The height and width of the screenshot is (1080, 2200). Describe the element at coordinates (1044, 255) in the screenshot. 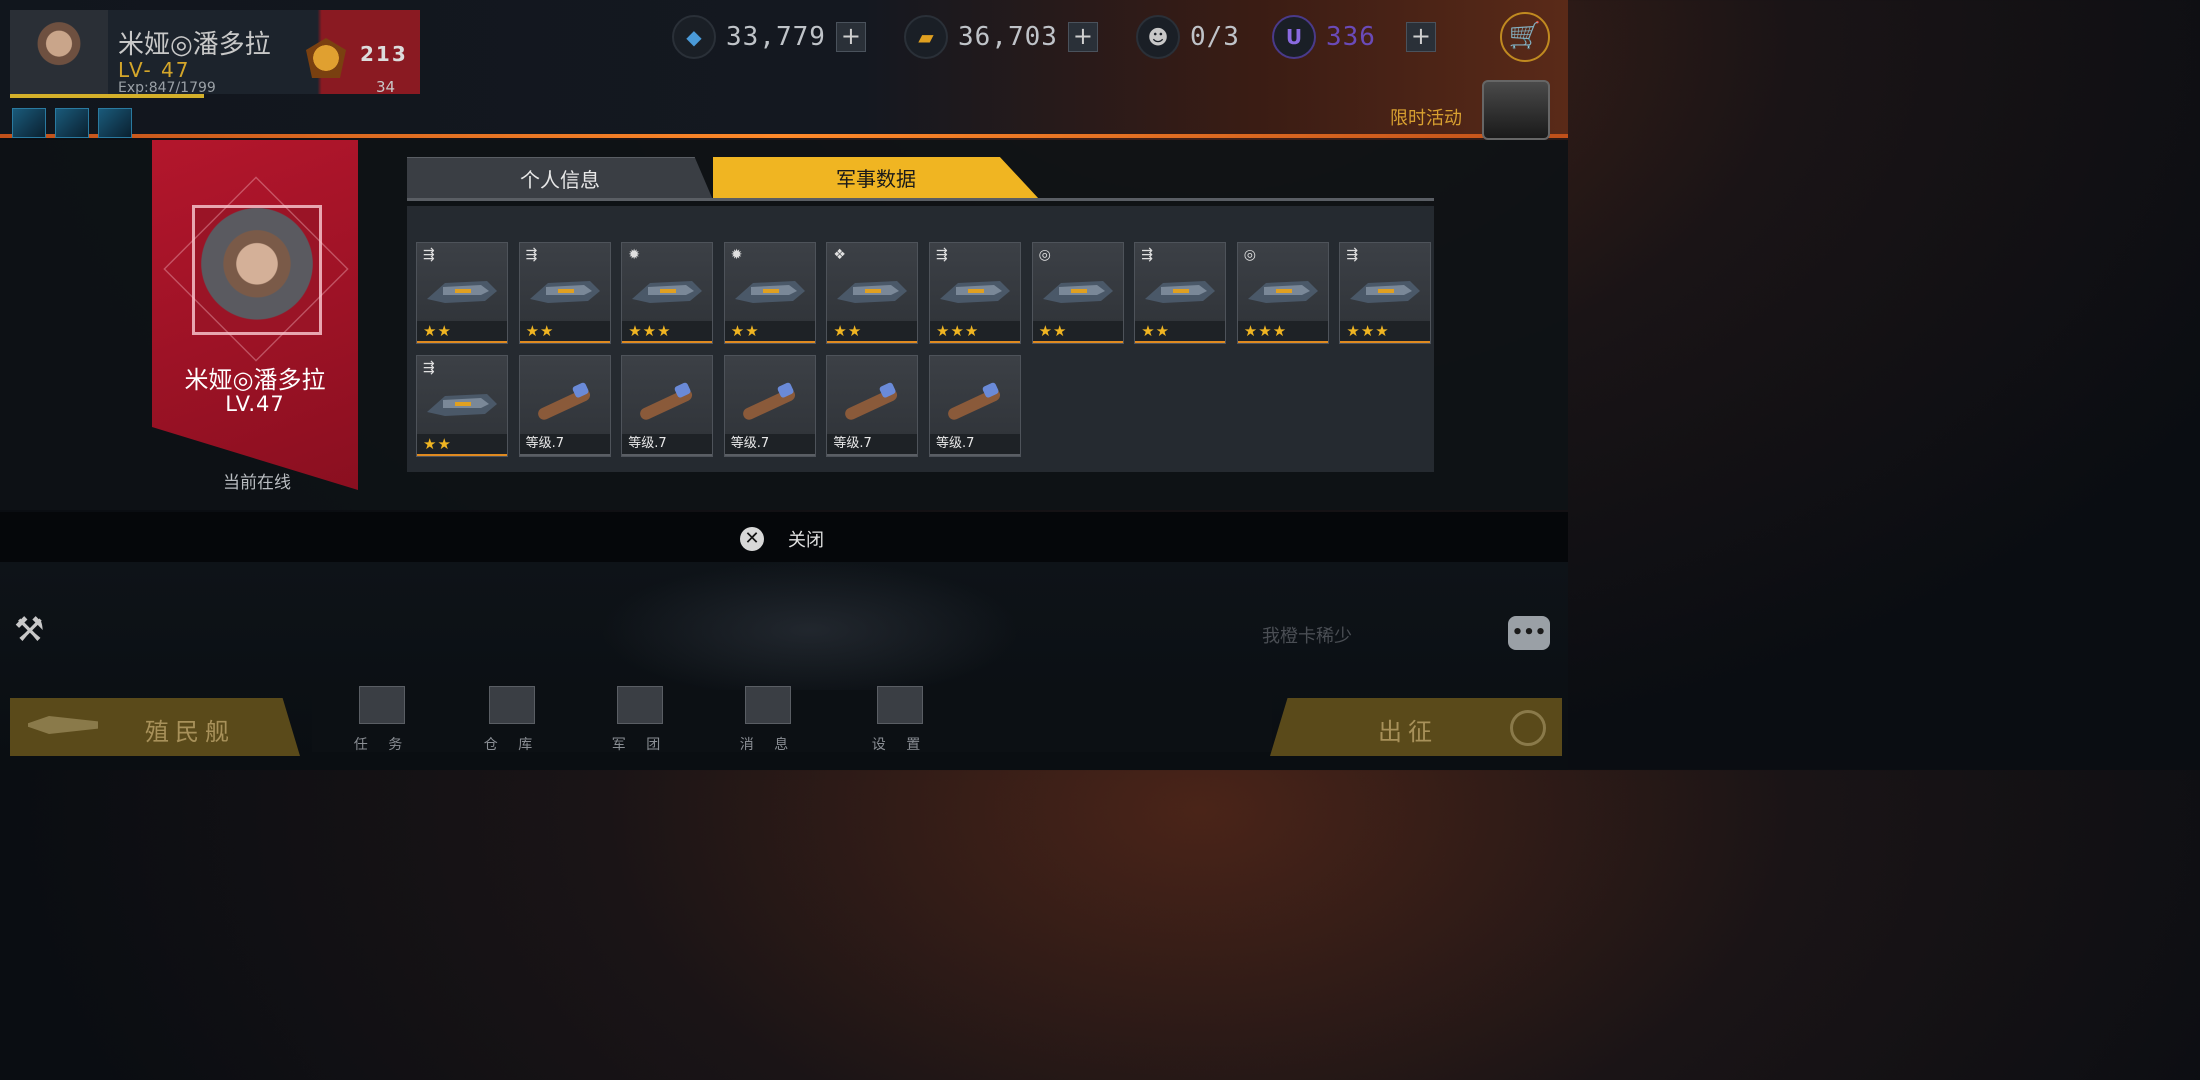

I see `target-icon: ◎` at that location.